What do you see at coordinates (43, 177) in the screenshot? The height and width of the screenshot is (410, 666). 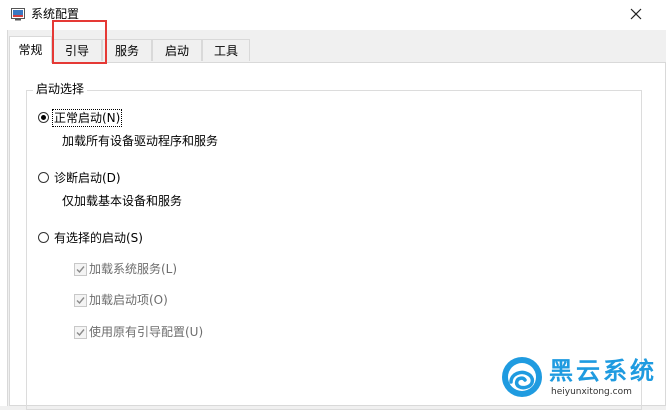 I see `diagnostic-startup-radio` at bounding box center [43, 177].